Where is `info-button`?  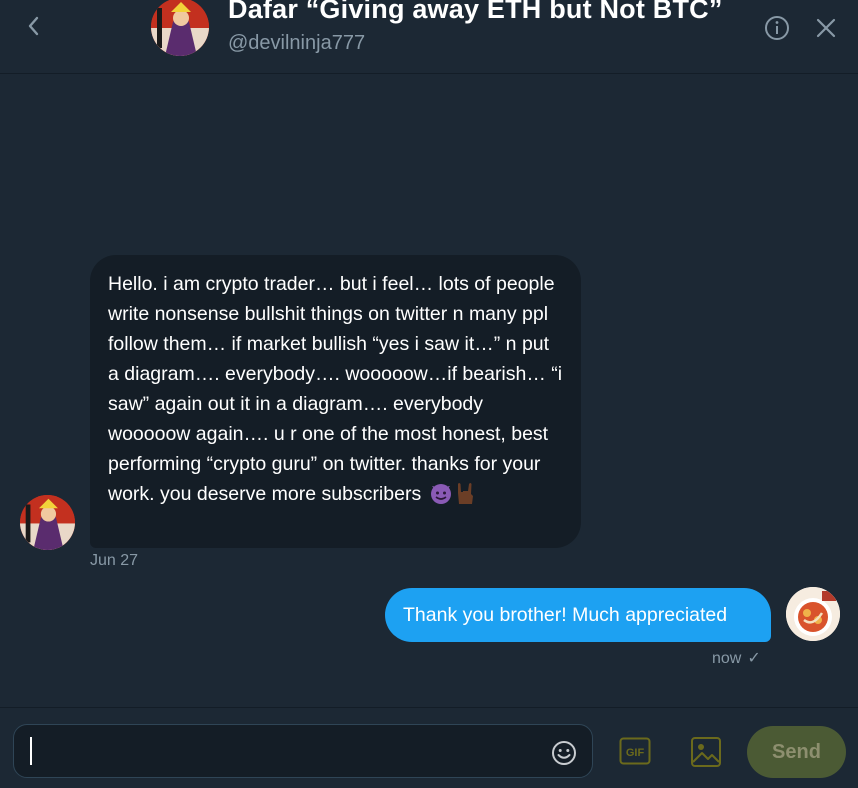
info-button is located at coordinates (777, 28).